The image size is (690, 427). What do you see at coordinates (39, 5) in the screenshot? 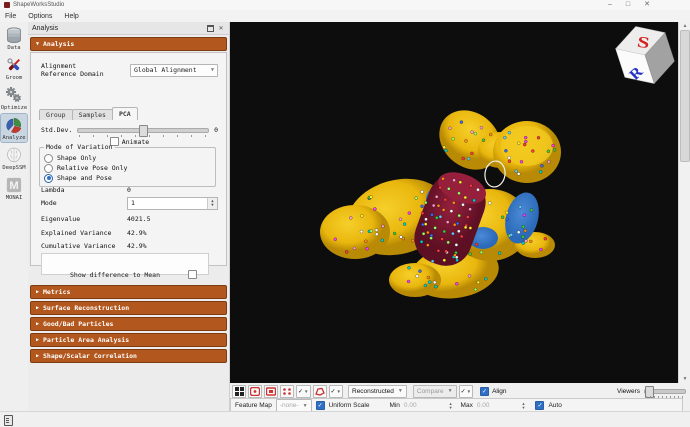
I see `window-title: ShapeWorksStudio` at bounding box center [39, 5].